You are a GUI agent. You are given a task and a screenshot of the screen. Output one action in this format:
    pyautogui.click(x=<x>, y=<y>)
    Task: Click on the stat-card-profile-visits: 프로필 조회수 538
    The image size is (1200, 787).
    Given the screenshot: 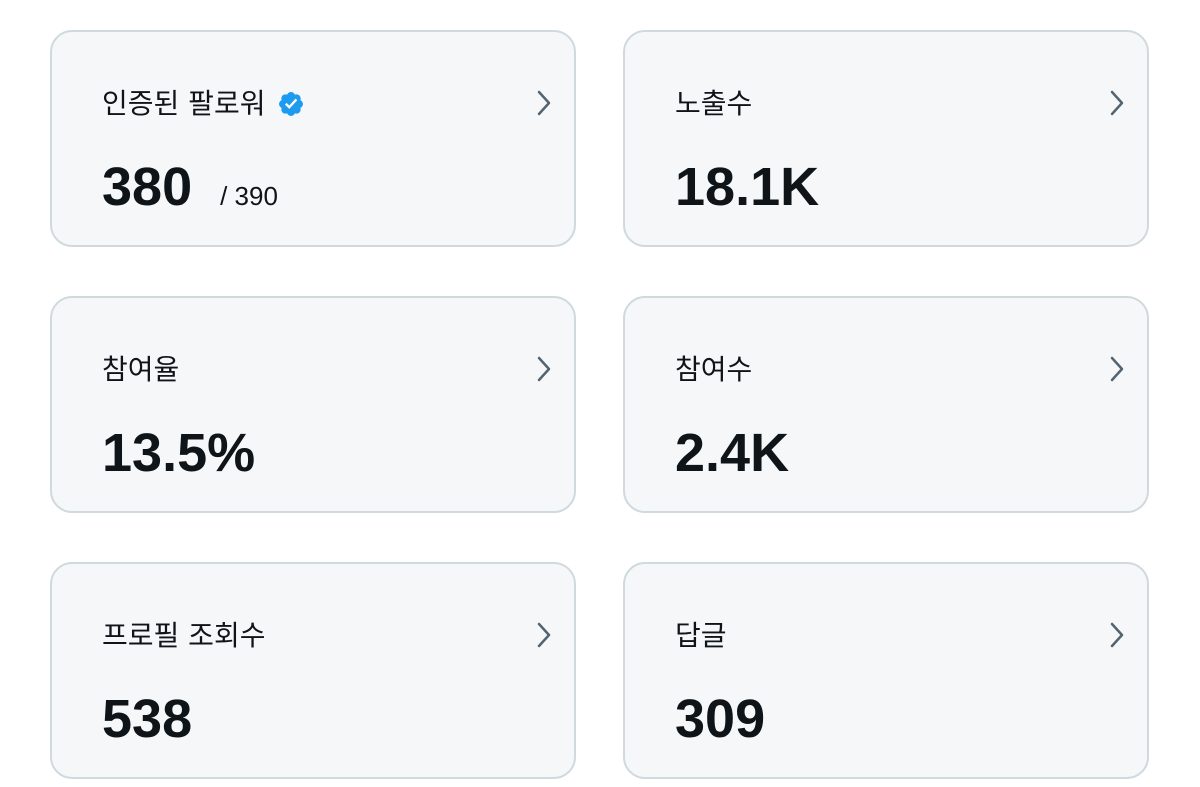 What is the action you would take?
    pyautogui.click(x=313, y=670)
    